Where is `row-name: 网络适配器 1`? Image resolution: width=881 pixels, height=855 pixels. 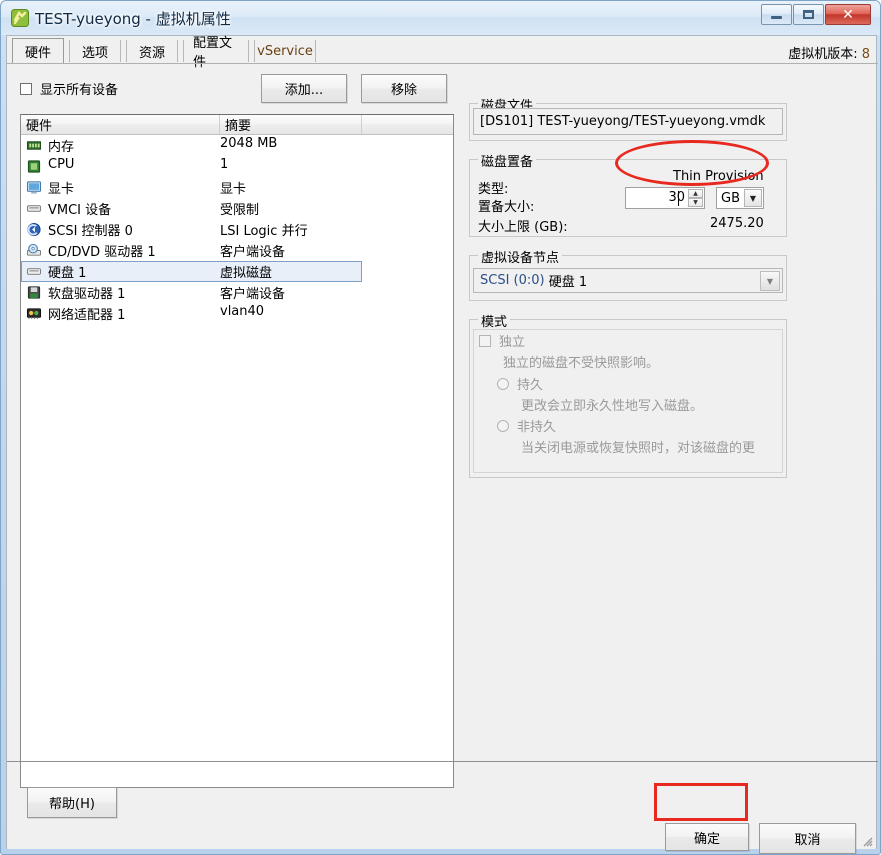
row-name: 网络适配器 1 is located at coordinates (87, 315).